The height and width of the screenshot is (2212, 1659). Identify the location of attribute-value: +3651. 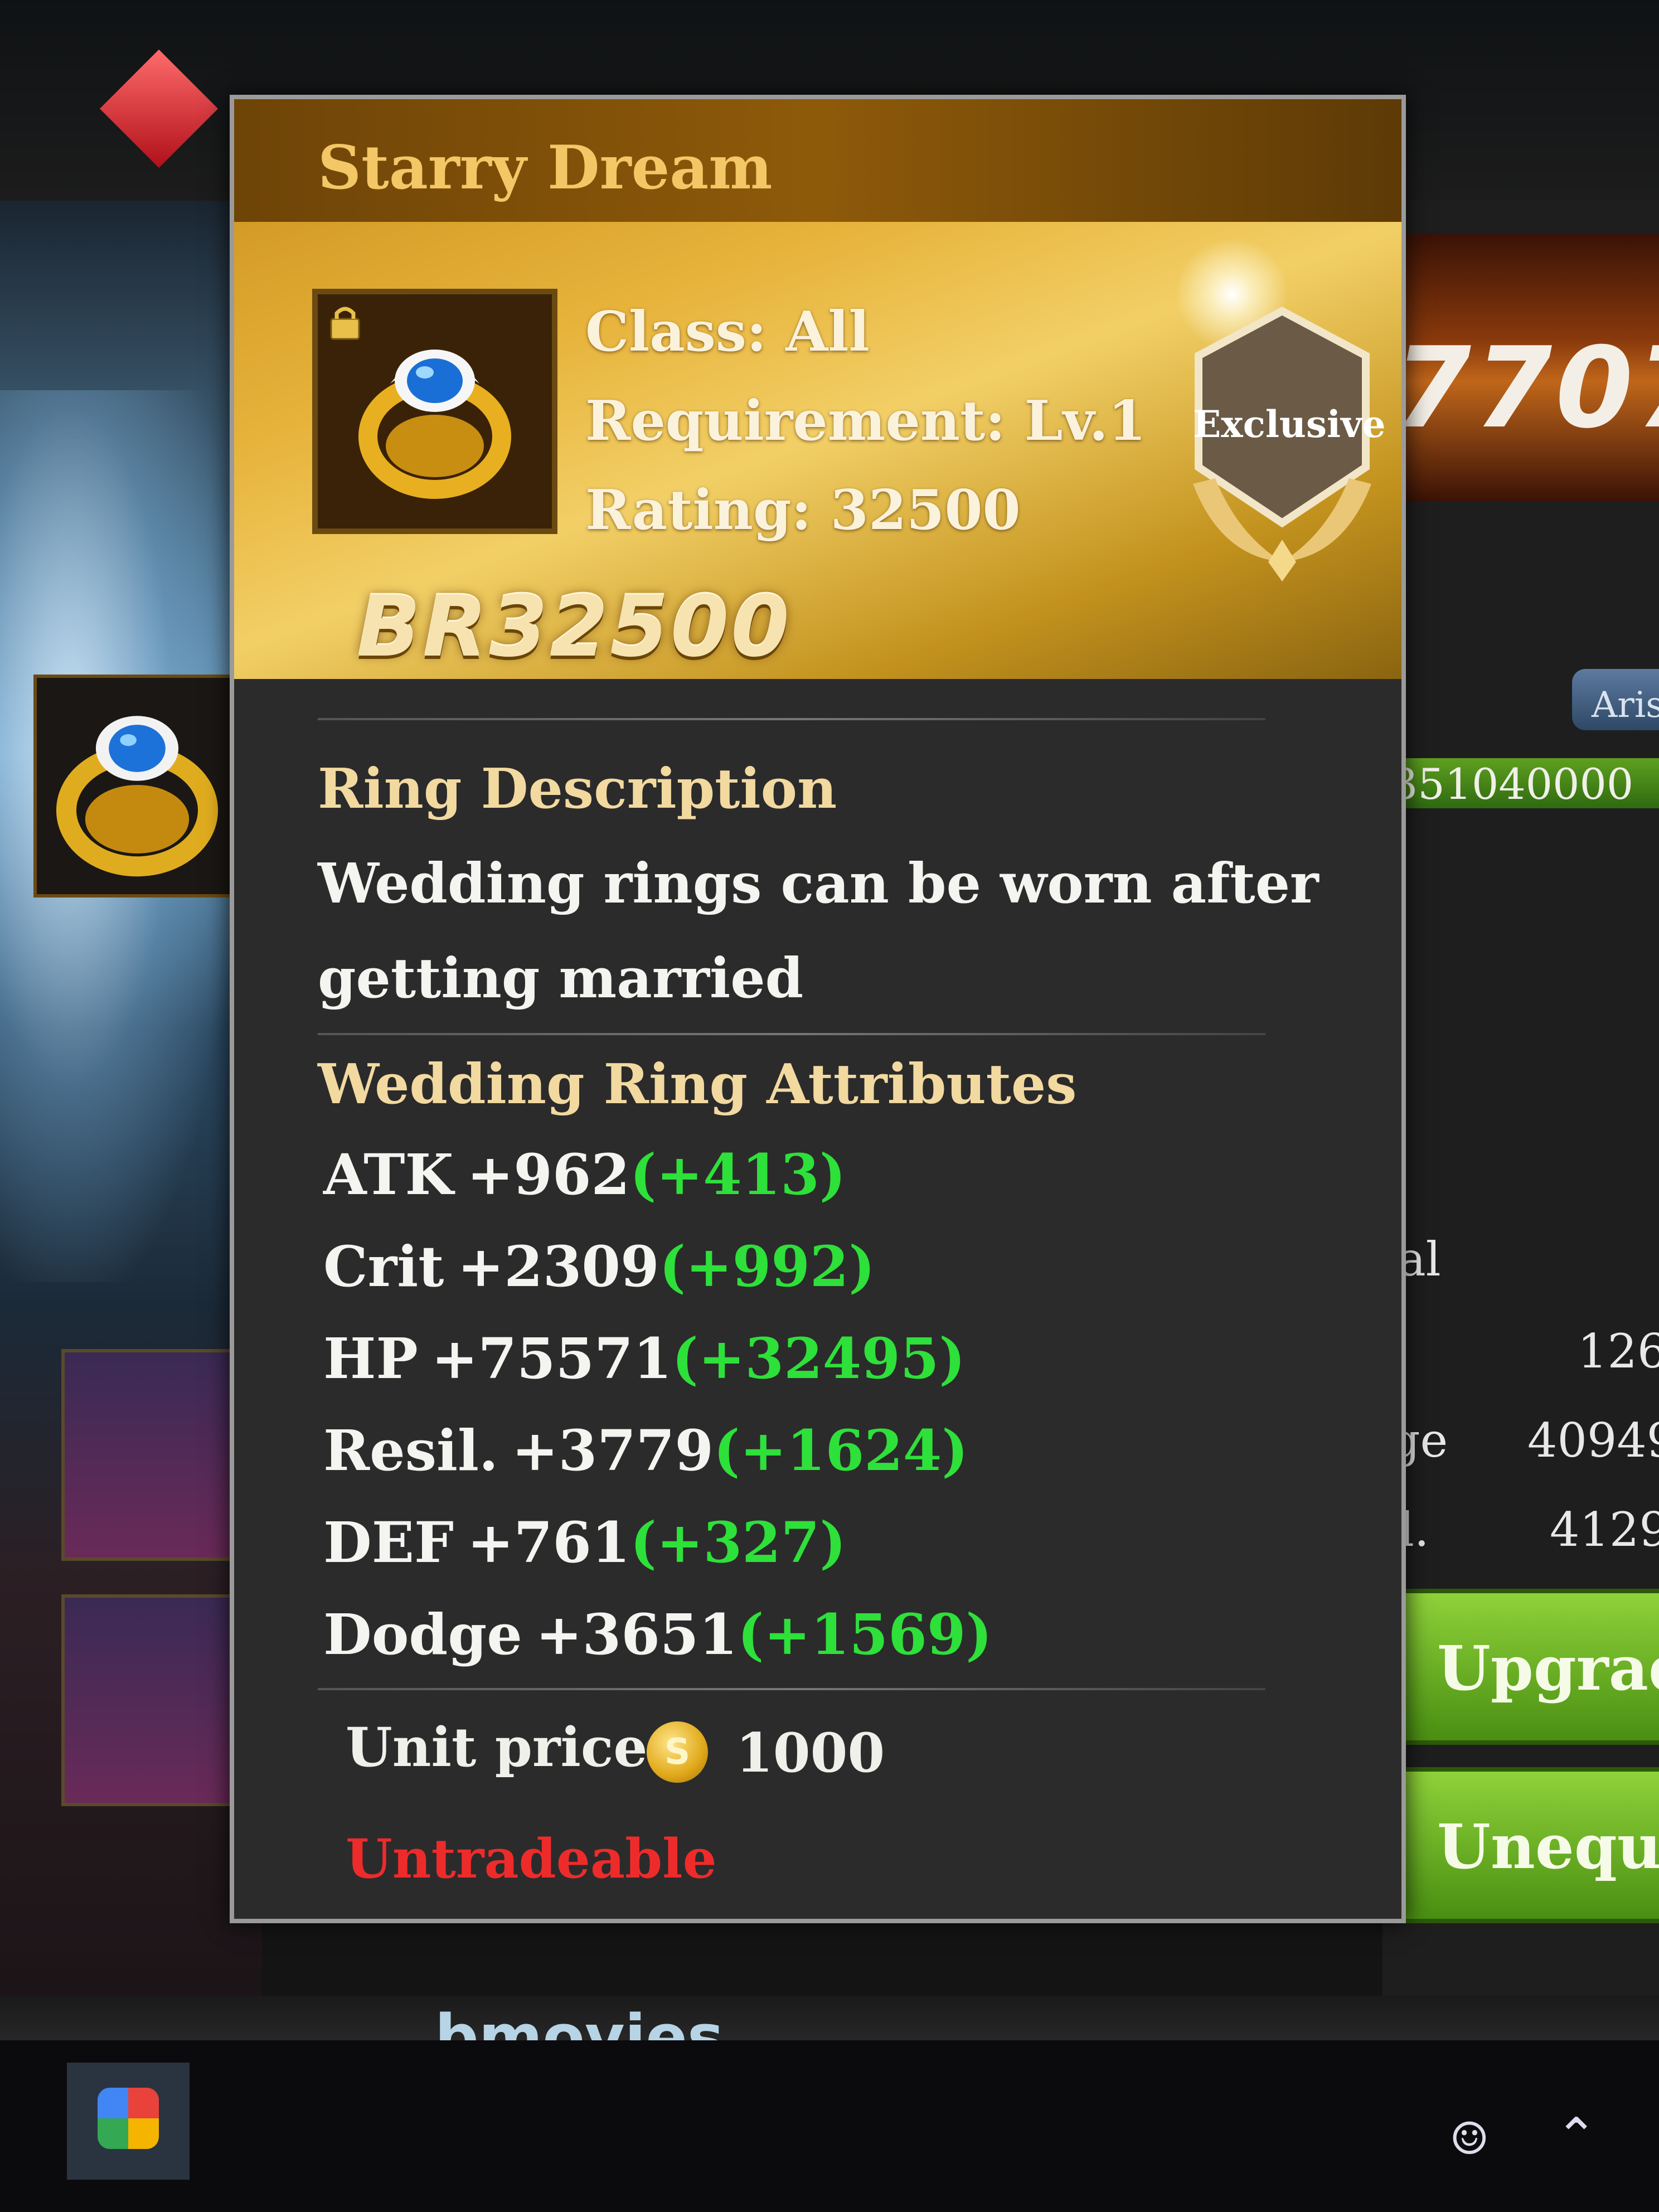
(636, 1634).